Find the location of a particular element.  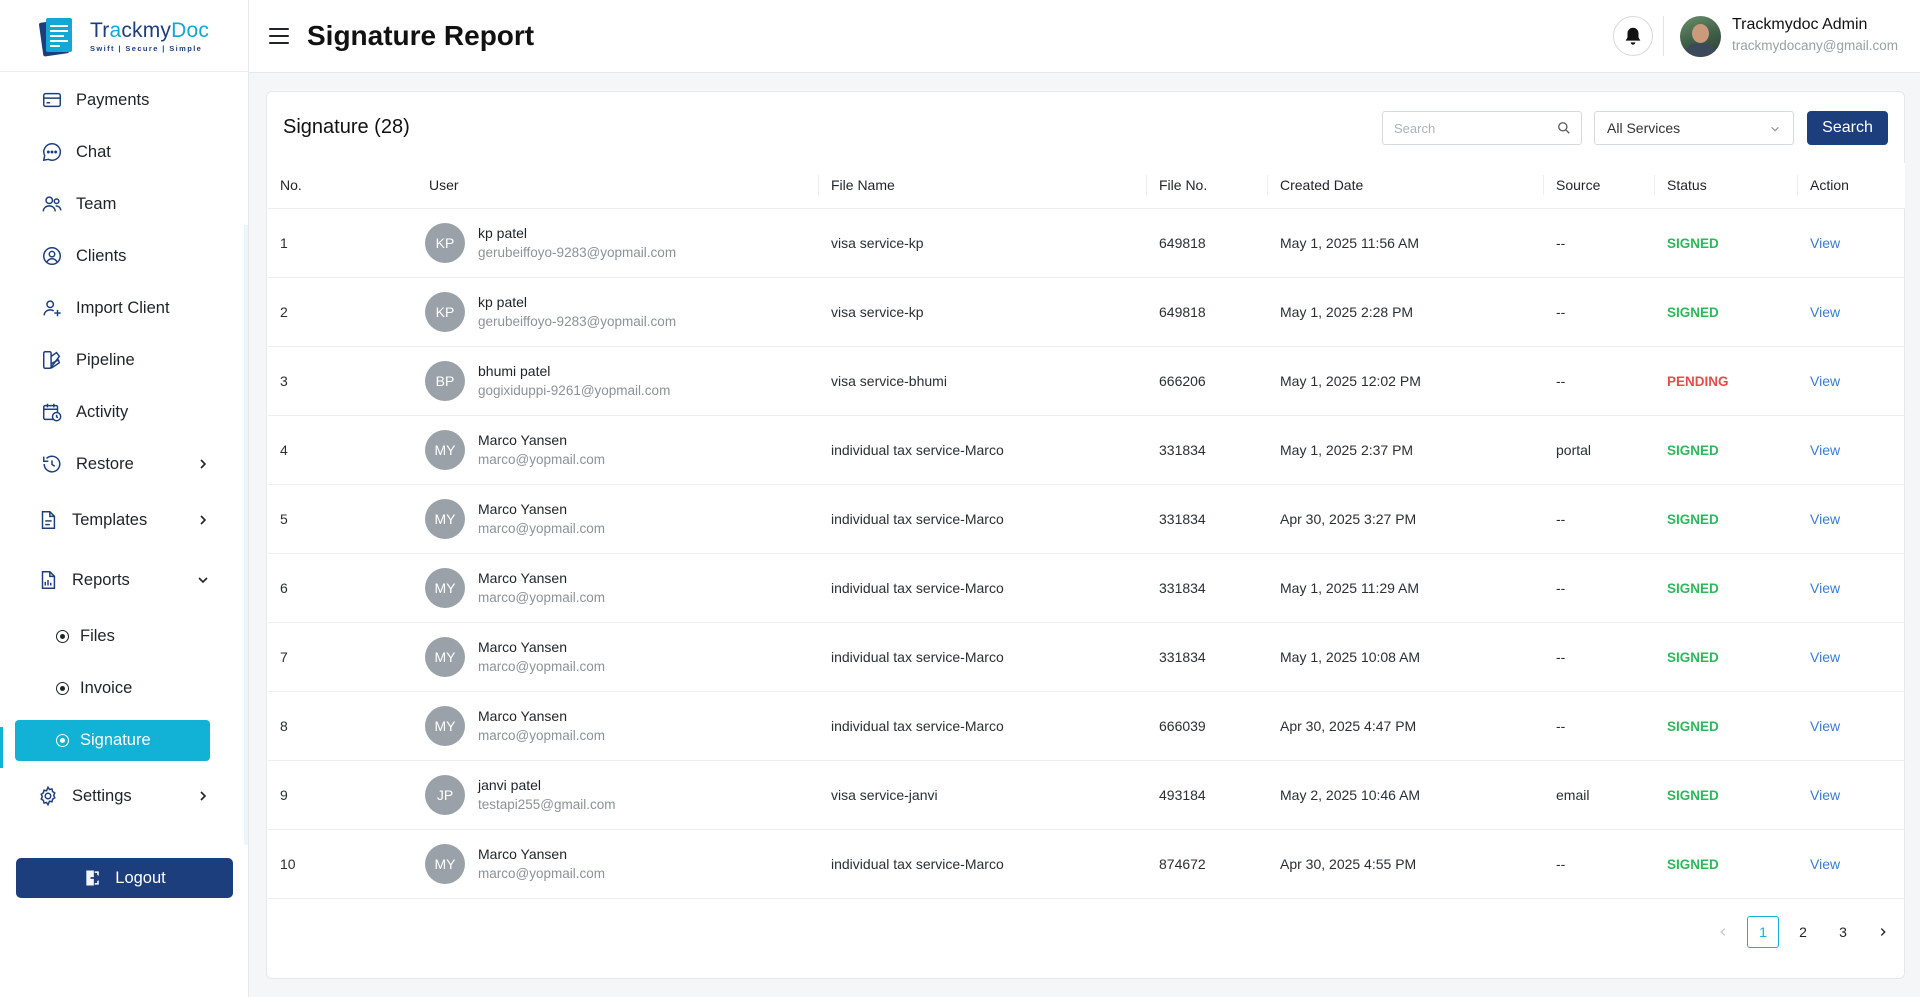

user-email-text: testapi255@gmail.com is located at coordinates (547, 804).